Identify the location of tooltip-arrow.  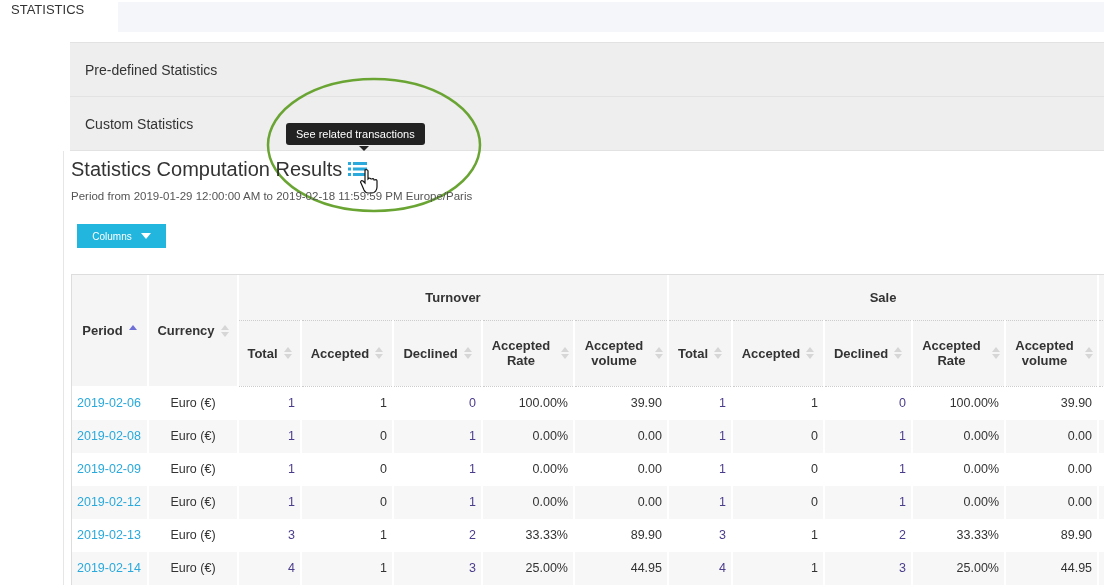
(364, 148).